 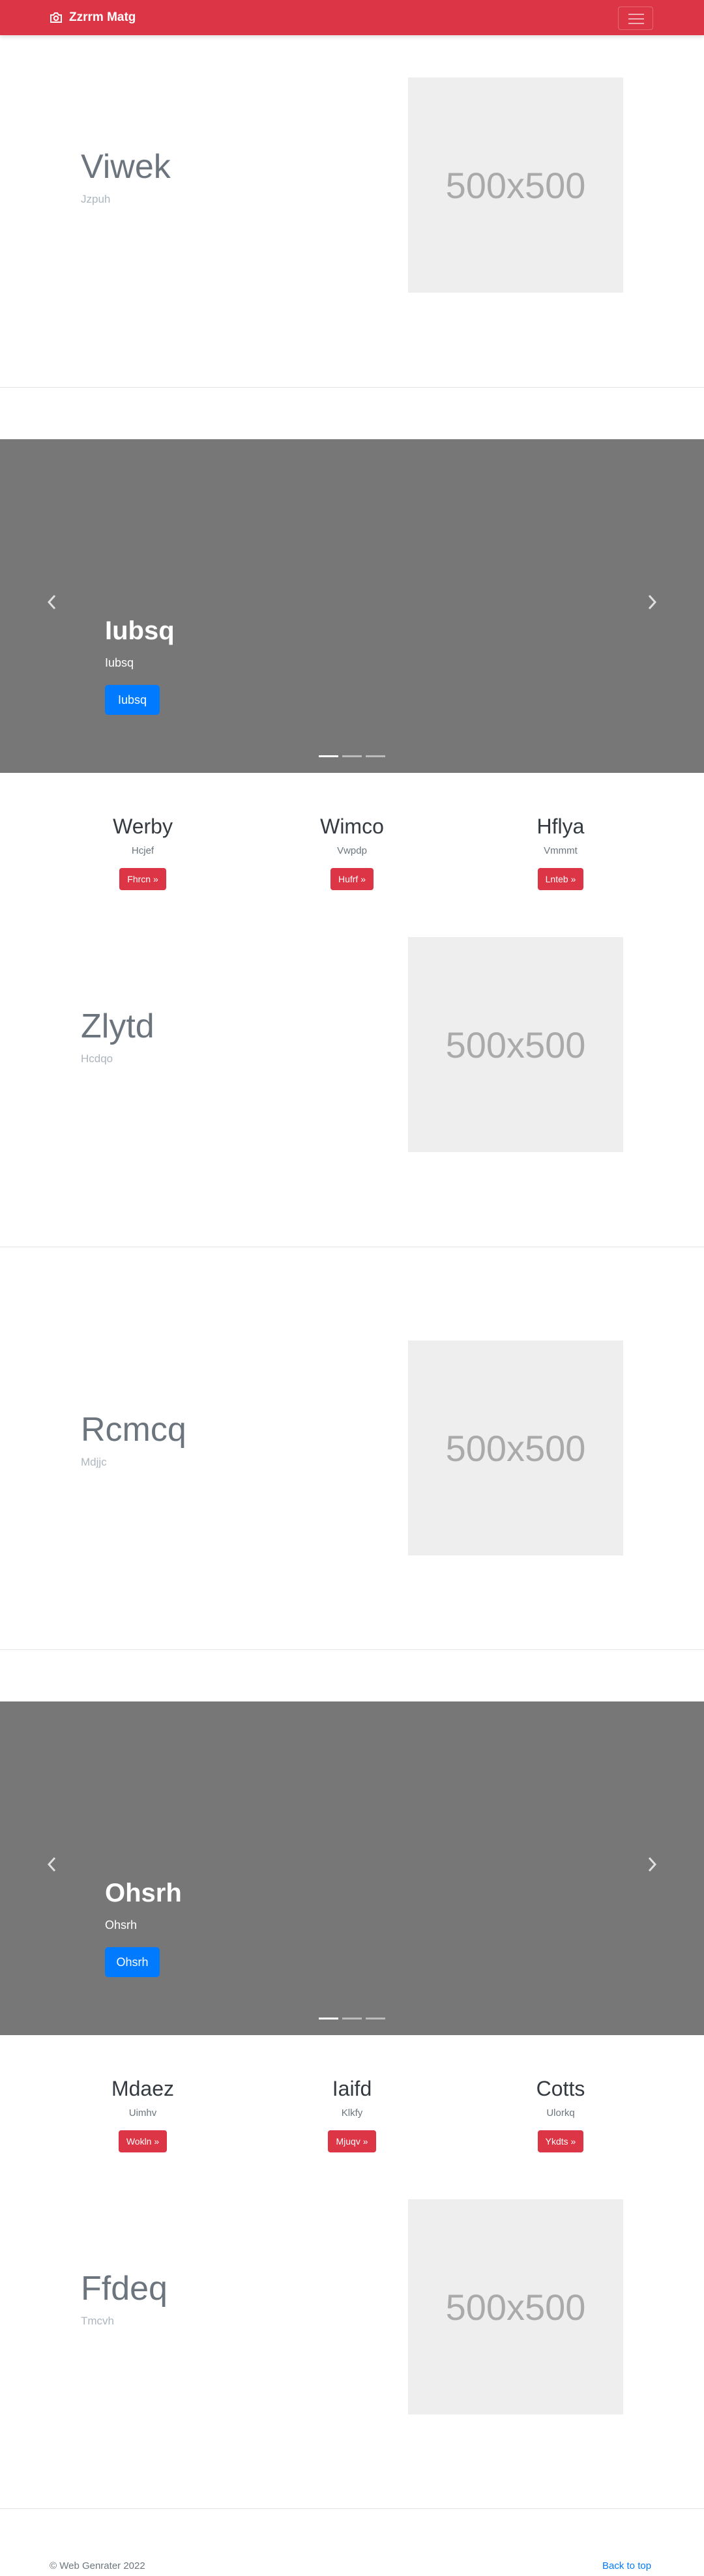 I want to click on column-heading: Werby, so click(x=143, y=826).